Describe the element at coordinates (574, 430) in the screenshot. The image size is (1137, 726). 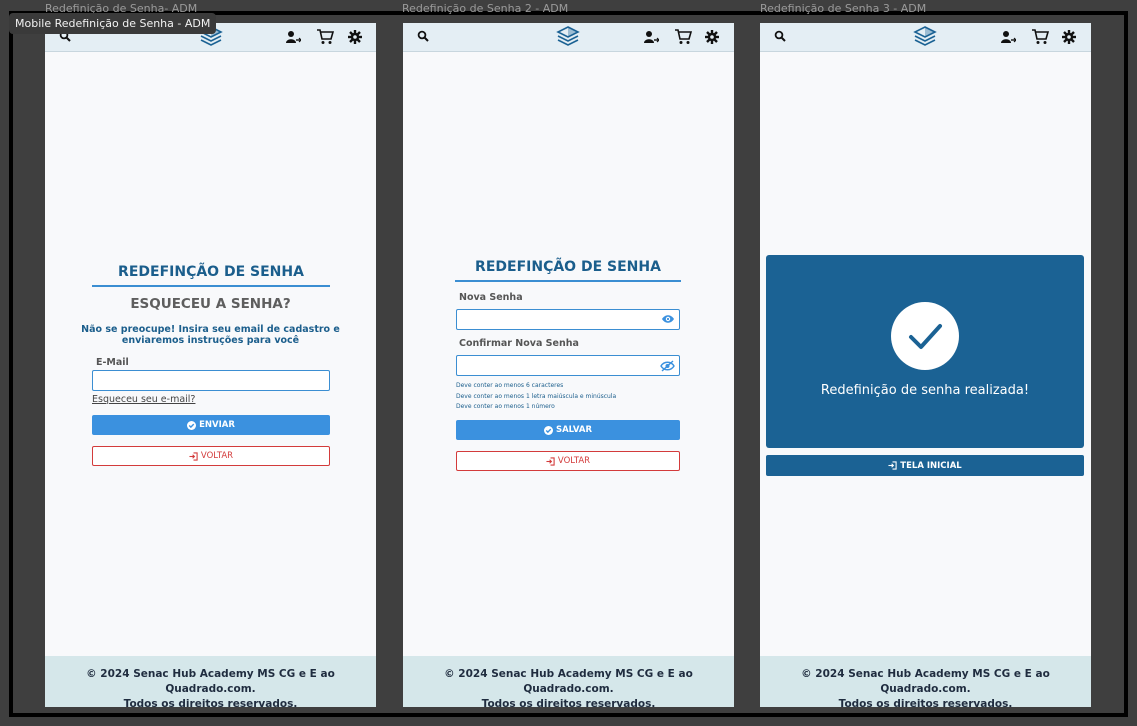
I see `save-button-label: SALVAR` at that location.